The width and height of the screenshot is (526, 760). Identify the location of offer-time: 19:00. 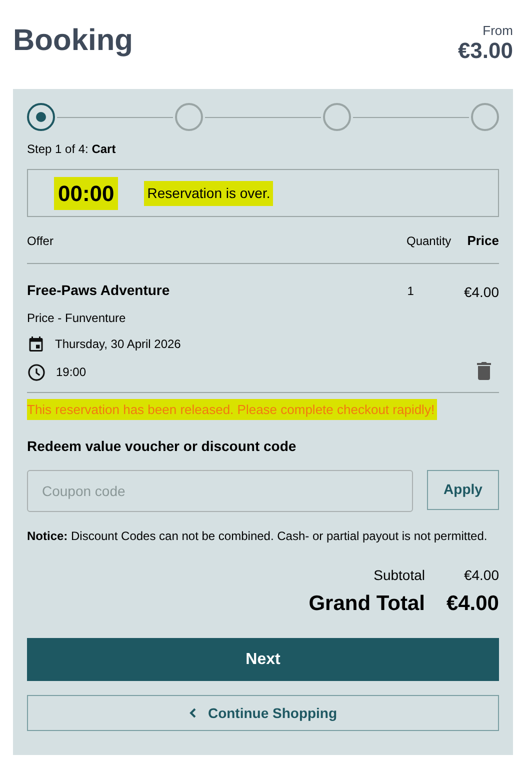
(71, 372).